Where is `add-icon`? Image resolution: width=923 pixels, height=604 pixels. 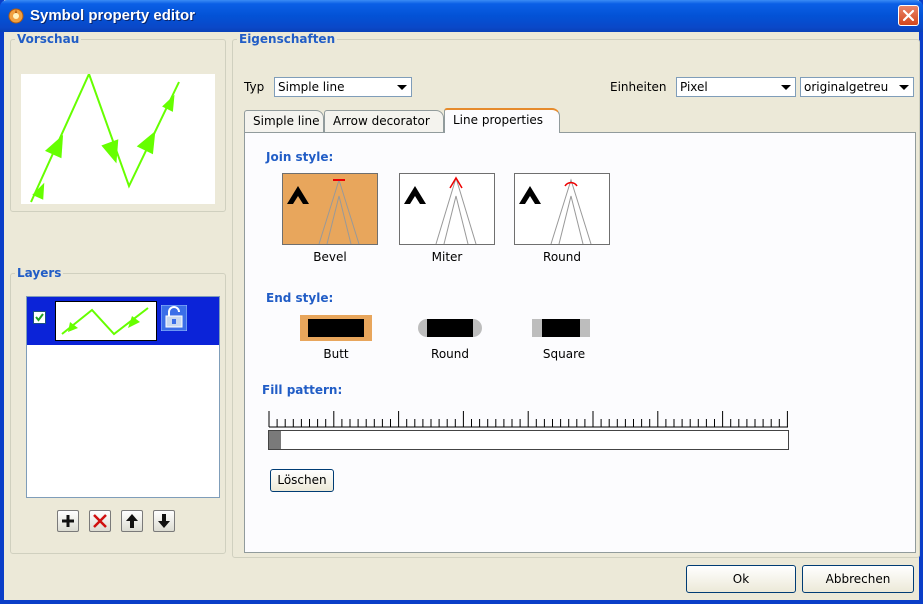
add-icon is located at coordinates (68, 521).